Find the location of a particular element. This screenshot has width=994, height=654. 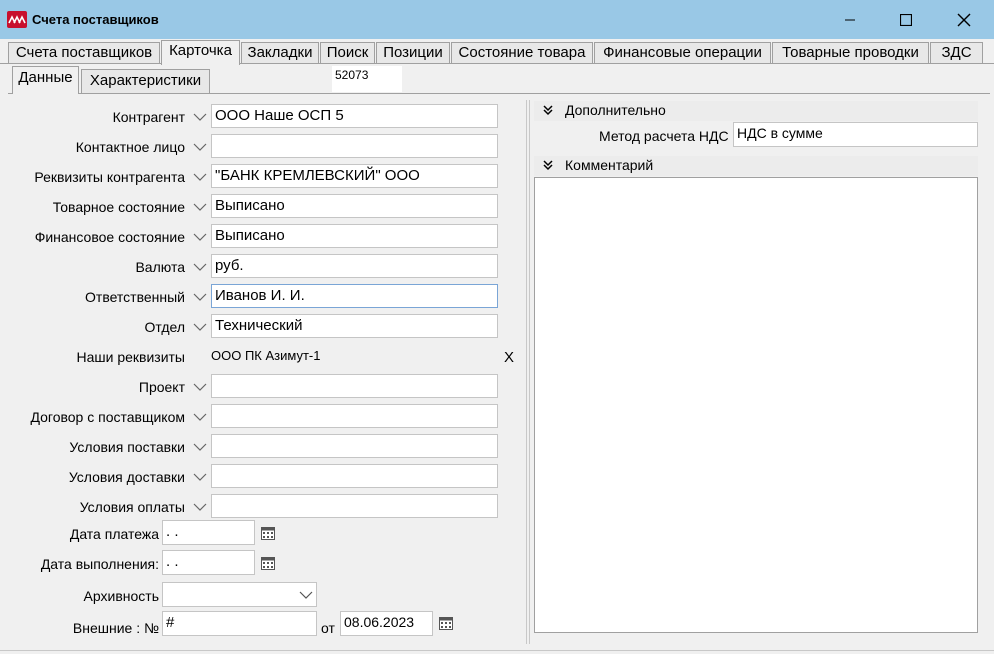

tab-financial-operations: Финансовые операции is located at coordinates (682, 53).